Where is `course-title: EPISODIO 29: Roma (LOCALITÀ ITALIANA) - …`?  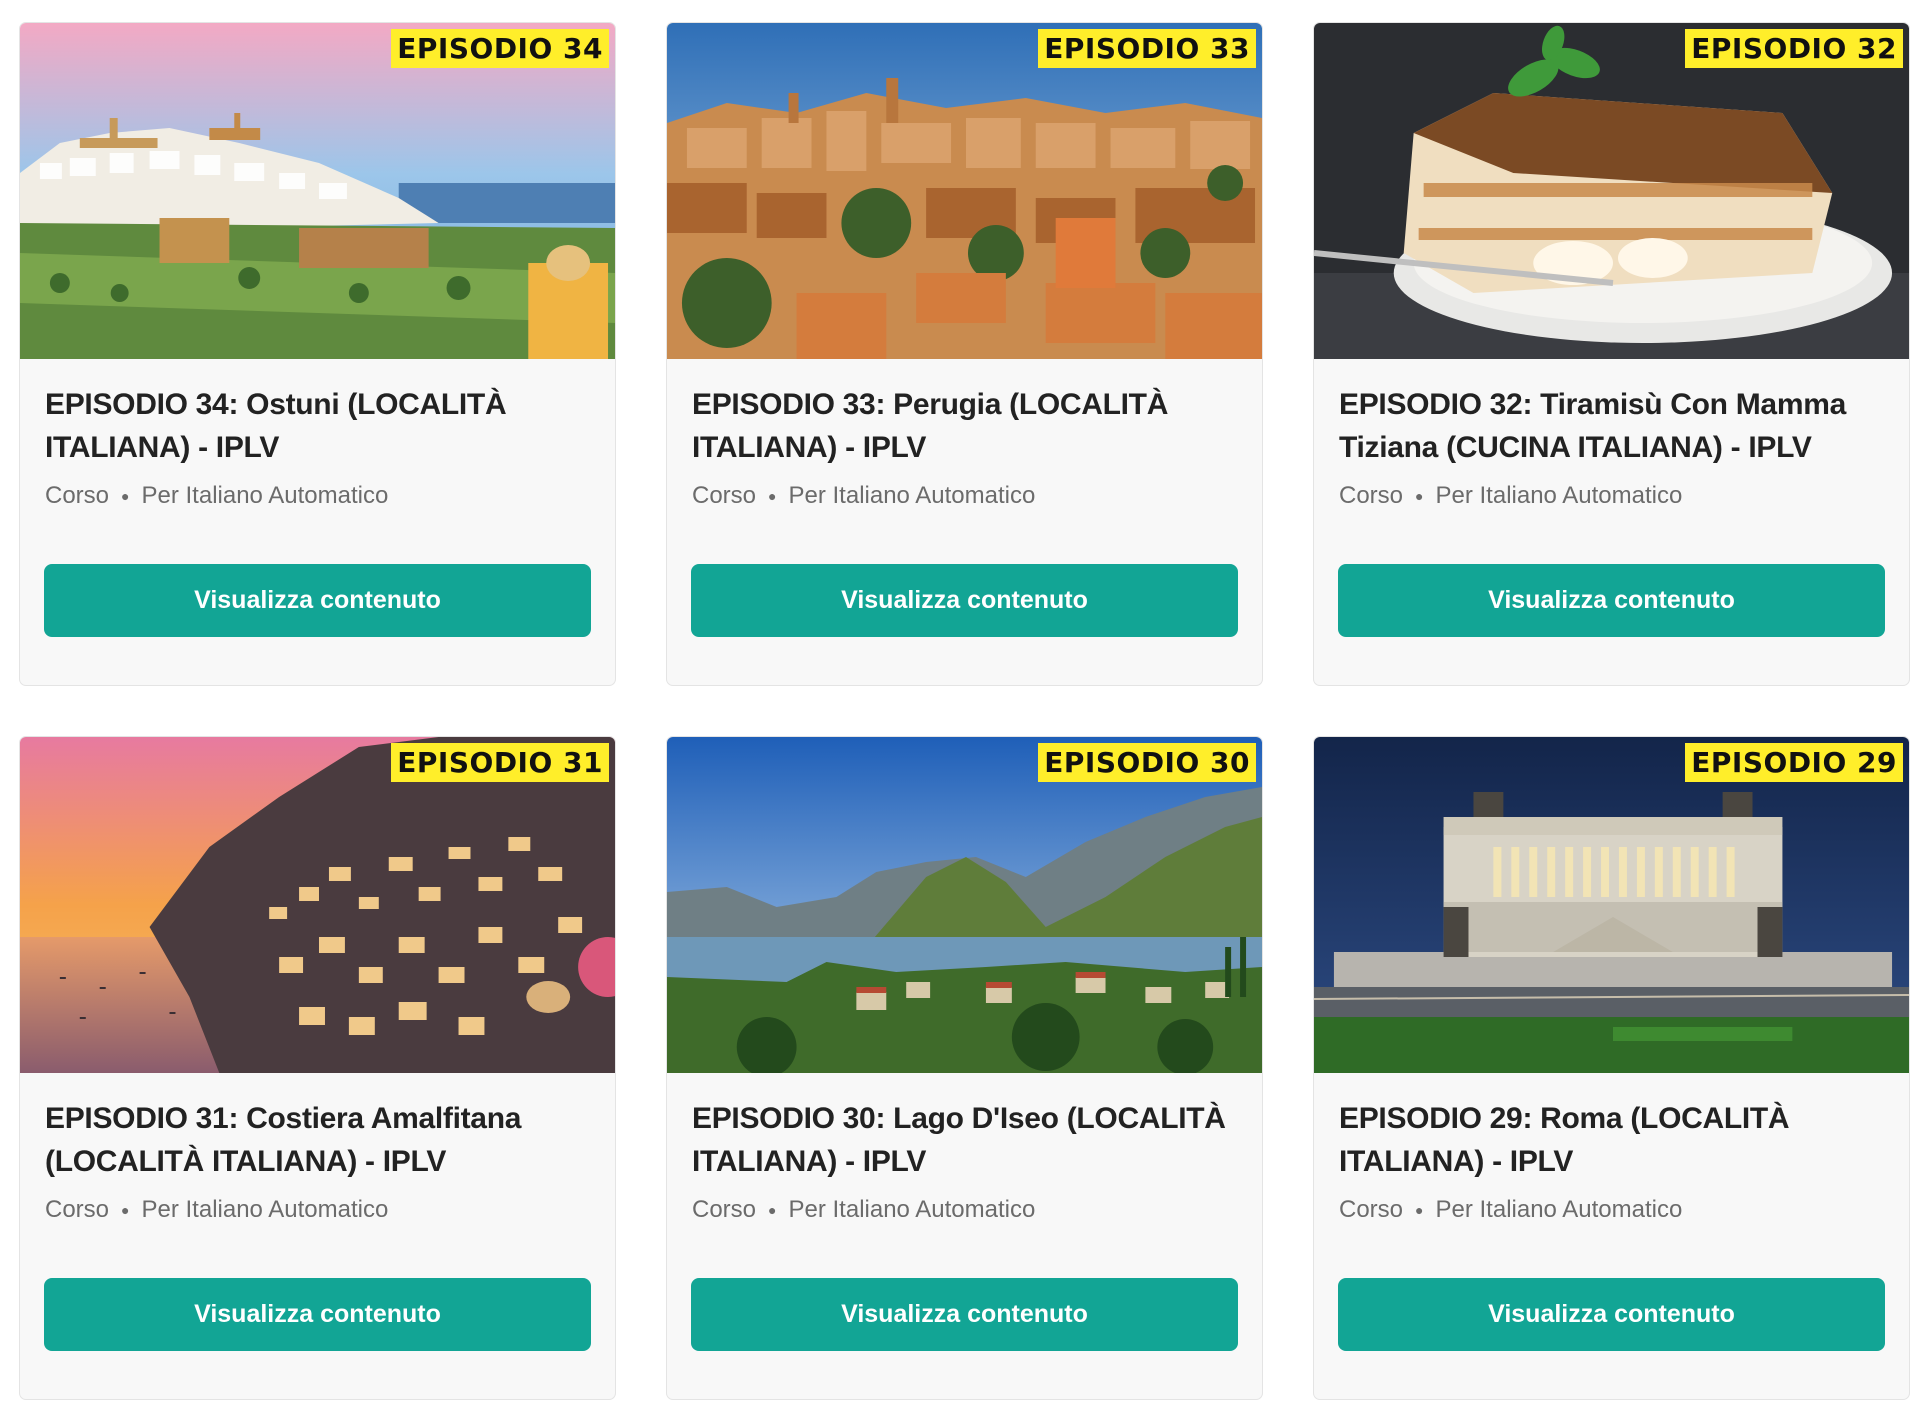 course-title: EPISODIO 29: Roma (LOCALITÀ ITALIANA) - … is located at coordinates (1611, 1140).